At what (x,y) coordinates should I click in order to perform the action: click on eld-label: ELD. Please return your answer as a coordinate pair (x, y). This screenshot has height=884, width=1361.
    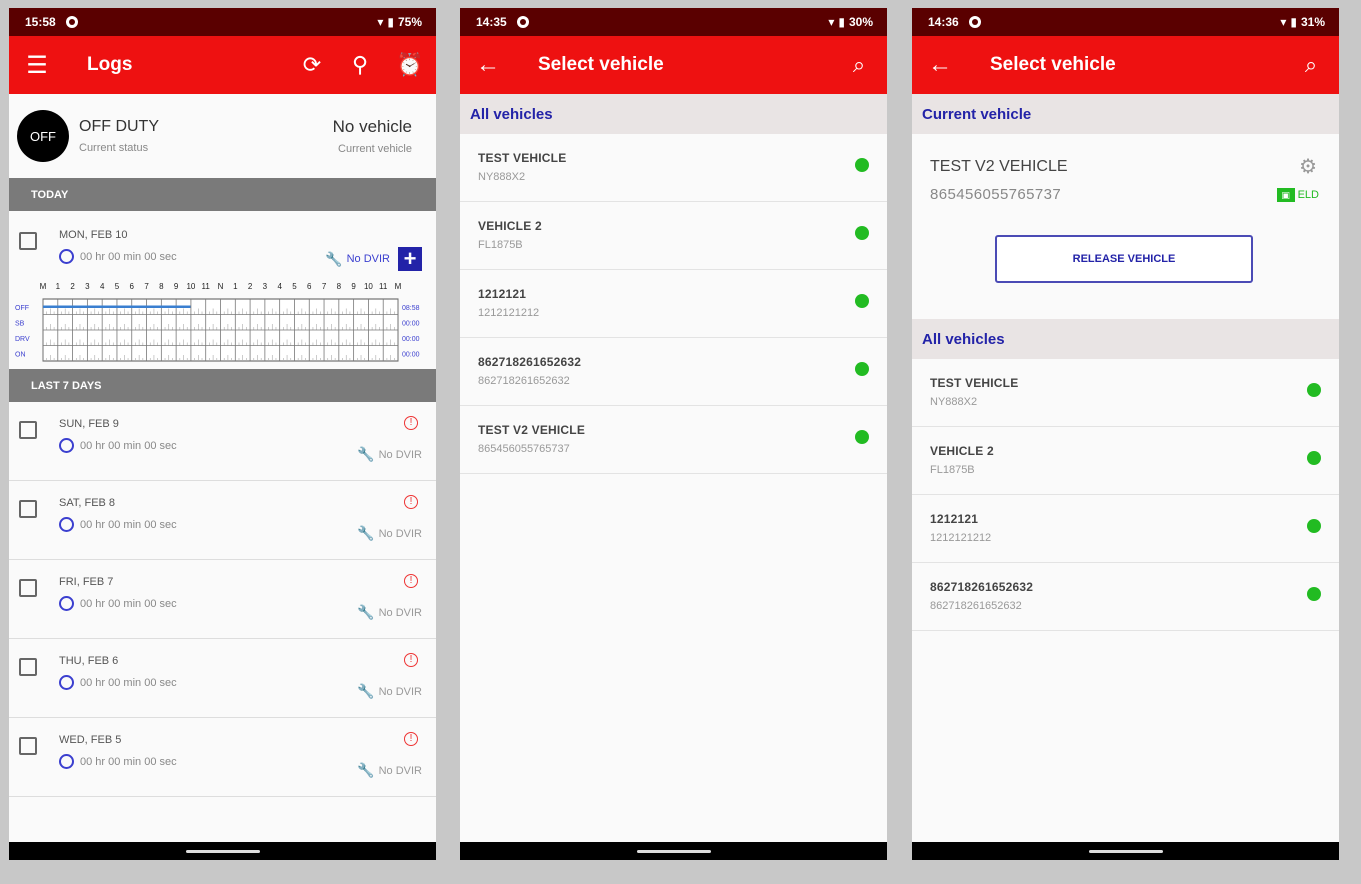
    Looking at the image, I should click on (1308, 195).